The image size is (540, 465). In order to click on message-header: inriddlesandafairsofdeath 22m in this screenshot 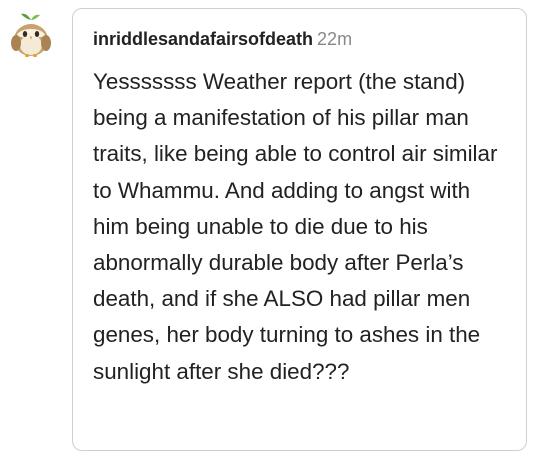, I will do `click(222, 39)`.